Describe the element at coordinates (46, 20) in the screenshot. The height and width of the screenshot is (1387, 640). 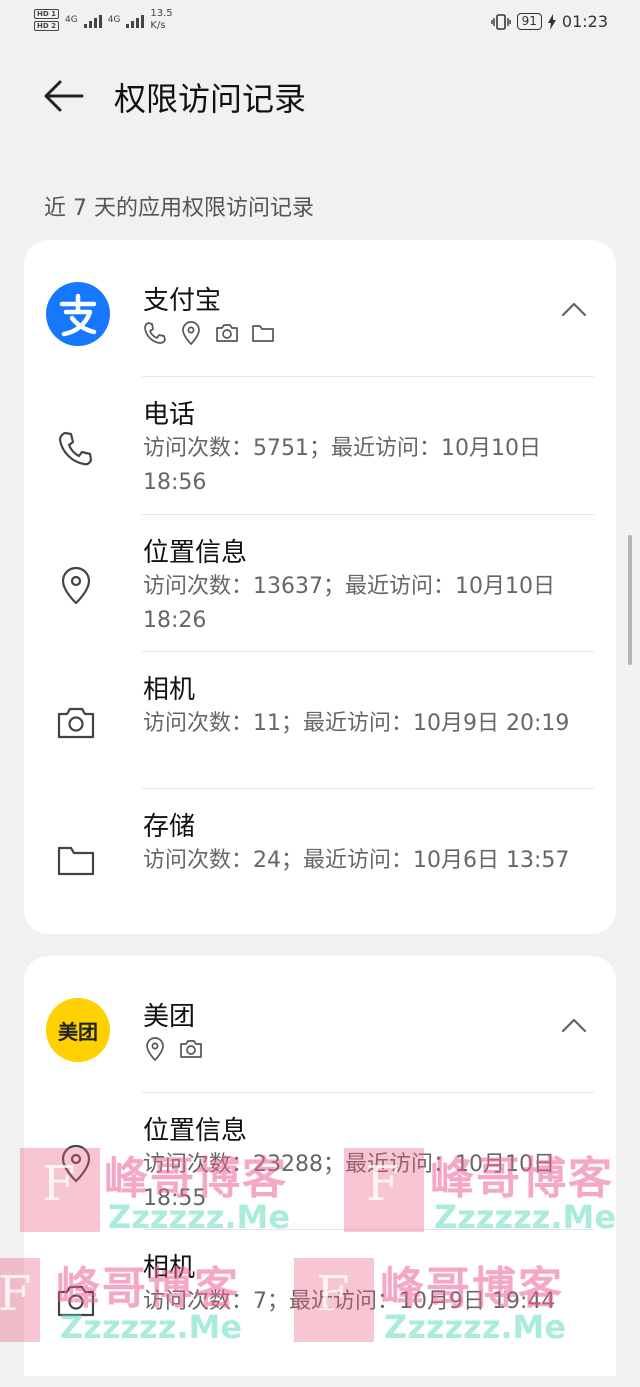
I see `sim-indicators: HD 1 HD 2` at that location.